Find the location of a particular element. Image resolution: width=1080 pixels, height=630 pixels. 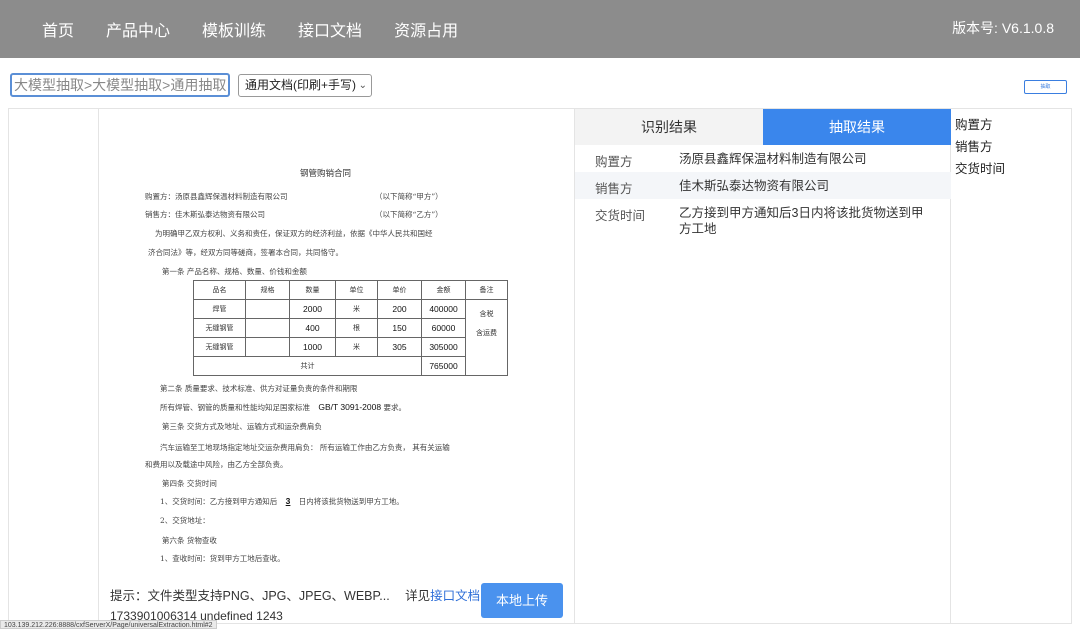

breadcrumb: 大模型抽取>大模型抽取>通用抽取 is located at coordinates (120, 85).